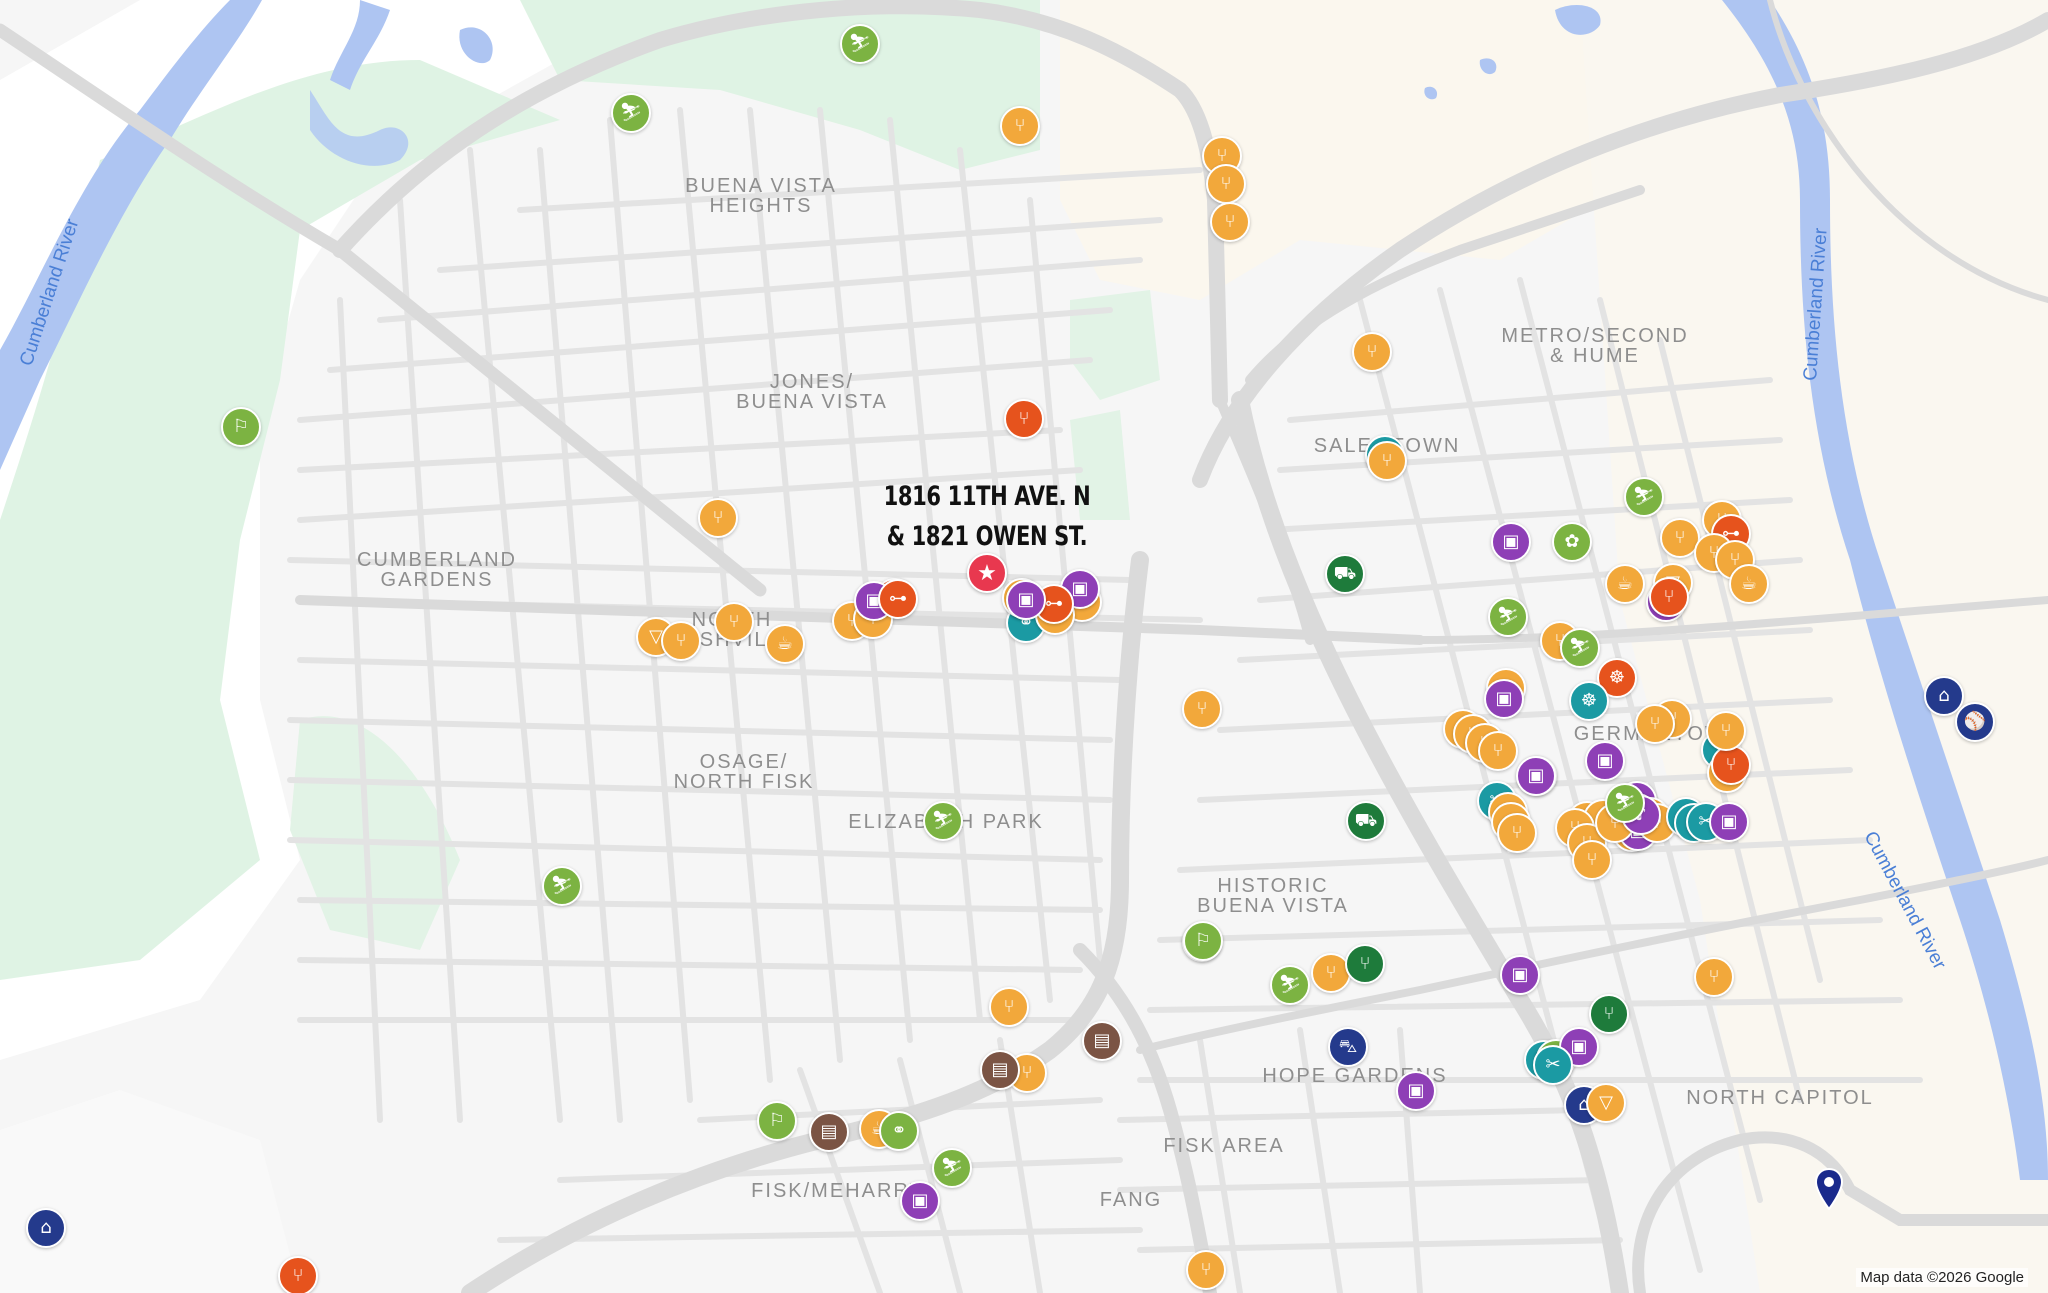  Describe the element at coordinates (1572, 542) in the screenshot. I see `poi-paw-marker: ✿` at that location.